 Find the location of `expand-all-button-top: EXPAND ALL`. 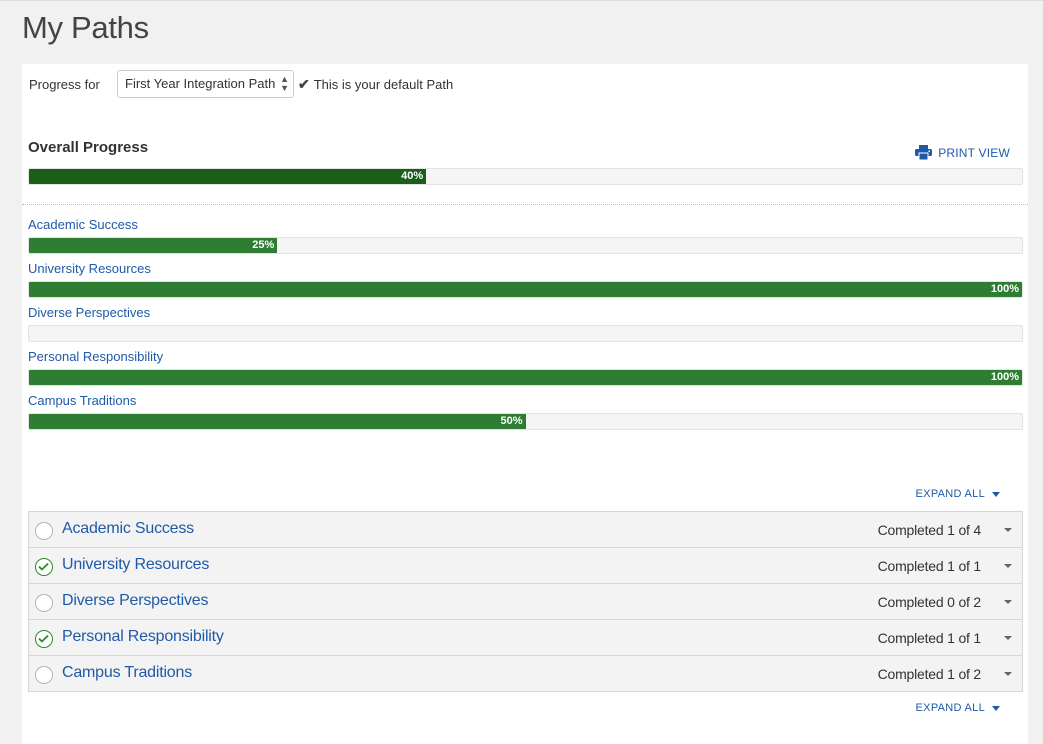

expand-all-button-top: EXPAND ALL is located at coordinates (958, 494).